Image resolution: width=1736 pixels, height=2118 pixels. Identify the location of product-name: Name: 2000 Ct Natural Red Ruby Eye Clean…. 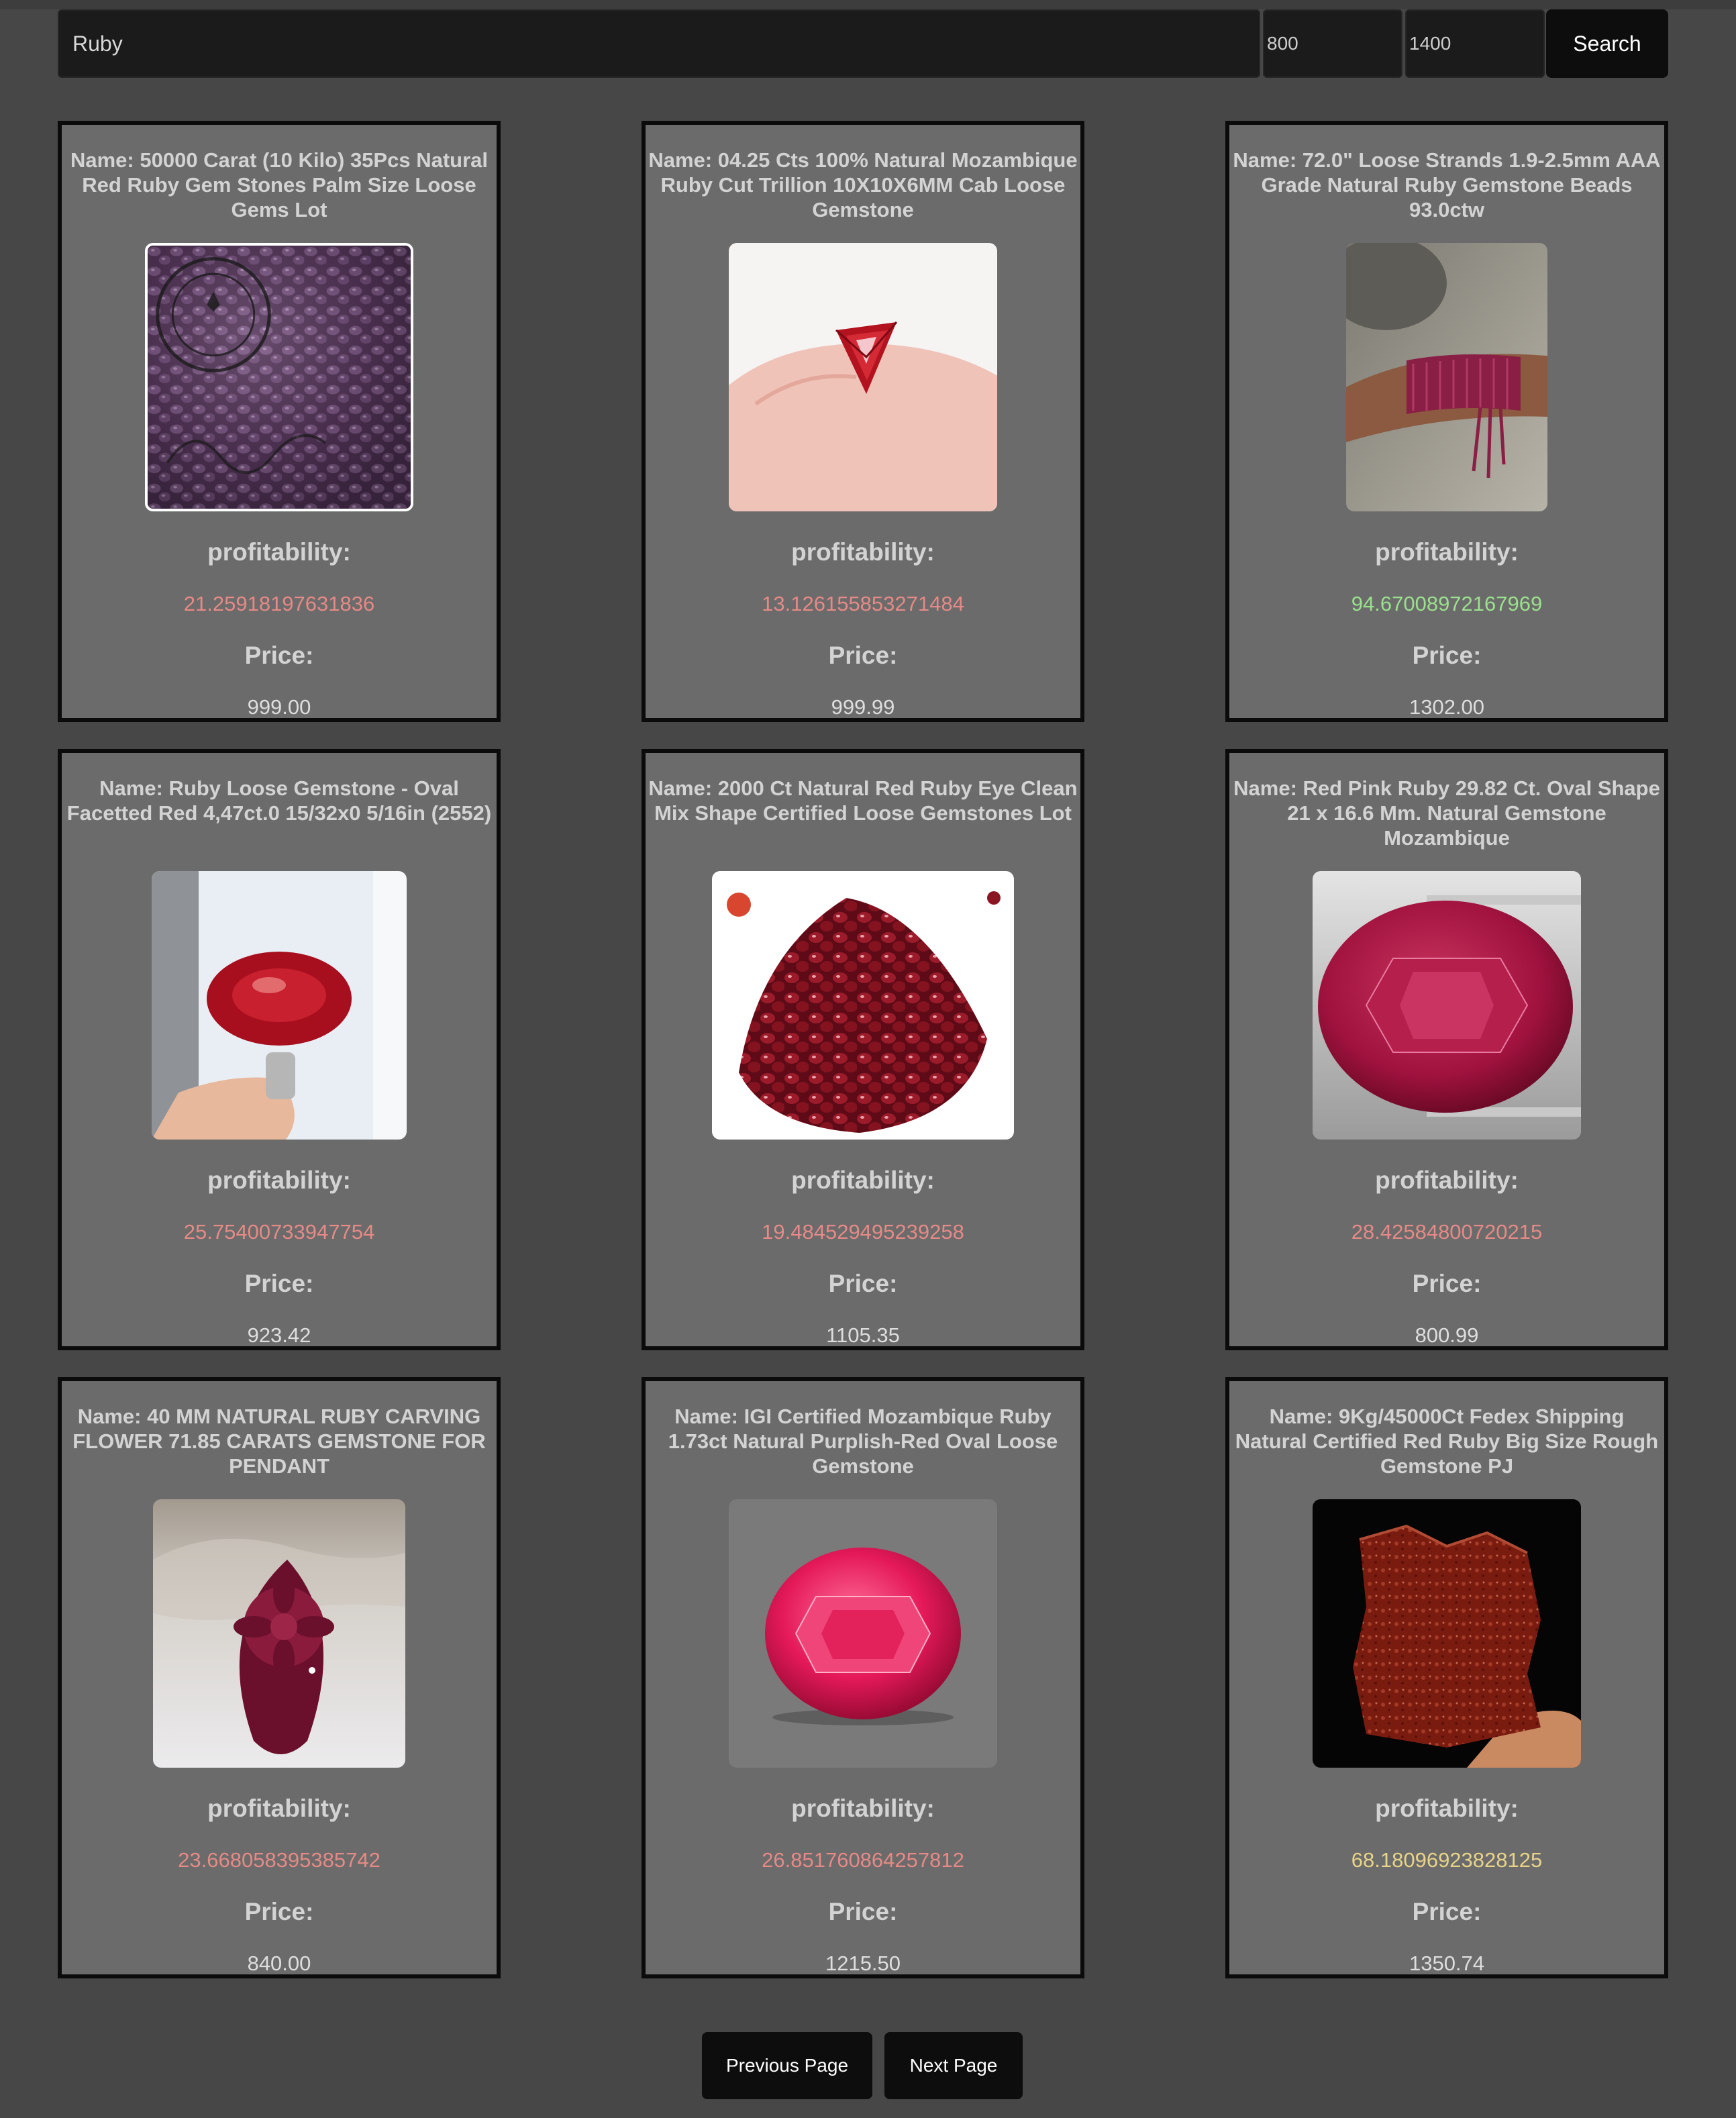
(863, 801).